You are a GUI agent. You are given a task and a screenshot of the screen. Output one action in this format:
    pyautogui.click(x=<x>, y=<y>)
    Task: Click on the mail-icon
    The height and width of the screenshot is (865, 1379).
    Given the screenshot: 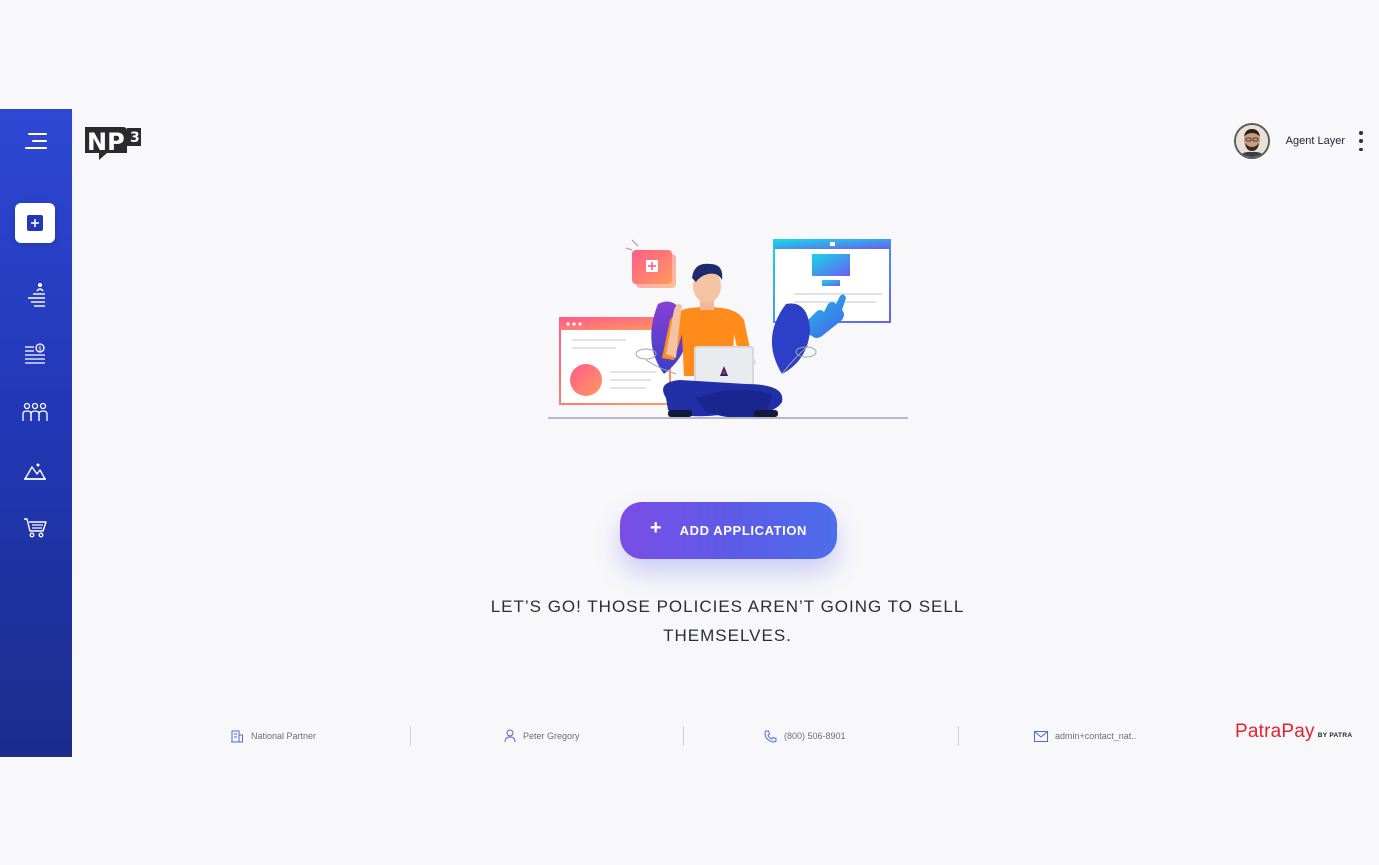 What is the action you would take?
    pyautogui.click(x=1041, y=736)
    